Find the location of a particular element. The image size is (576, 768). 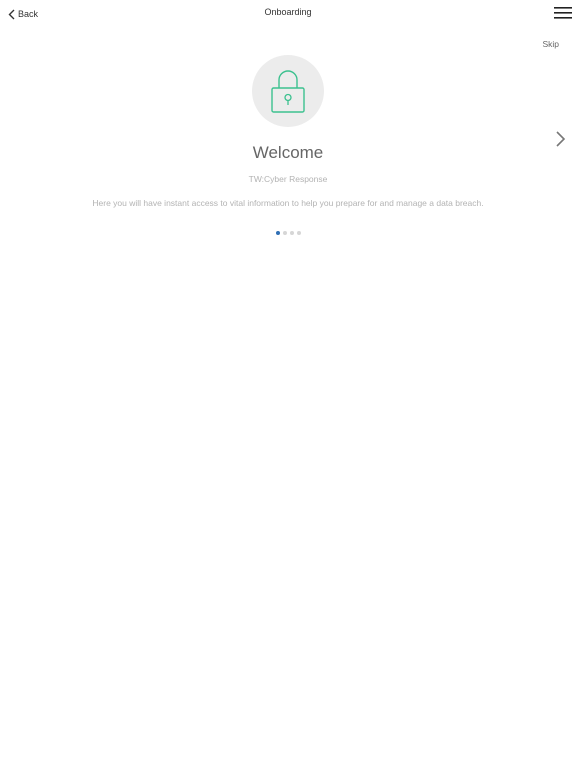

slide-title: Welcome is located at coordinates (288, 152).